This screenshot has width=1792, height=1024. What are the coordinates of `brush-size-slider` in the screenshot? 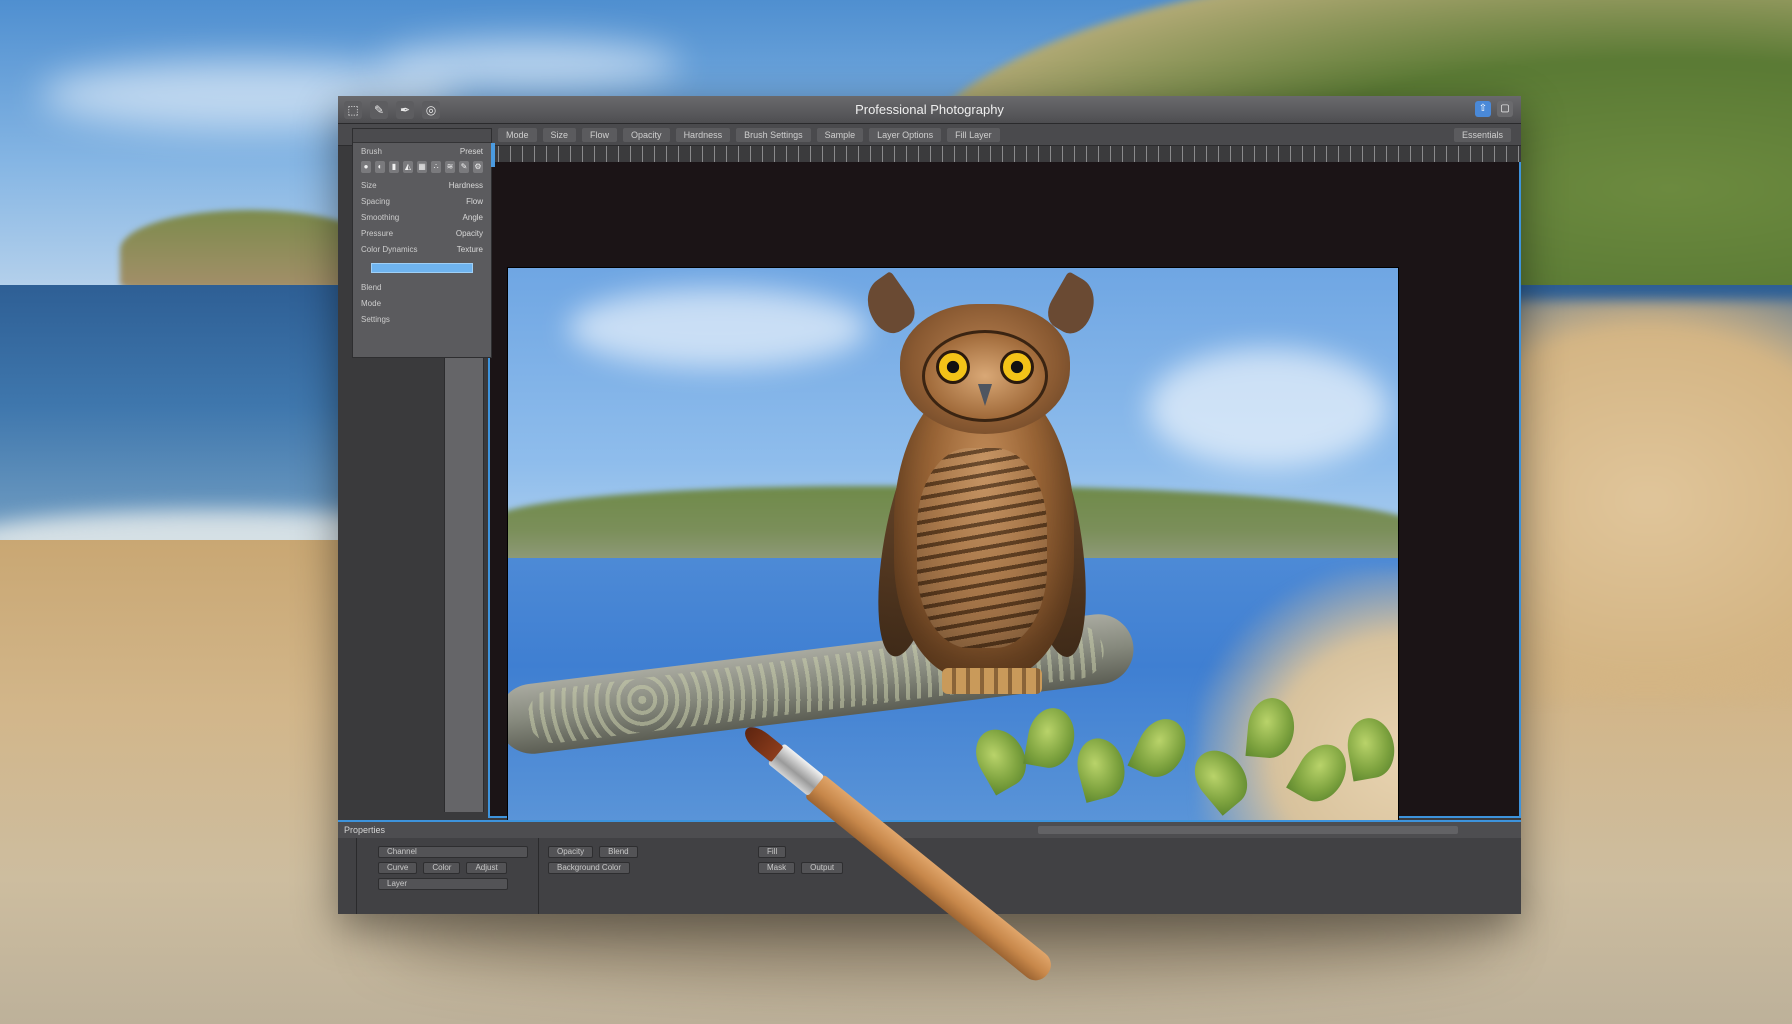 It's located at (422, 268).